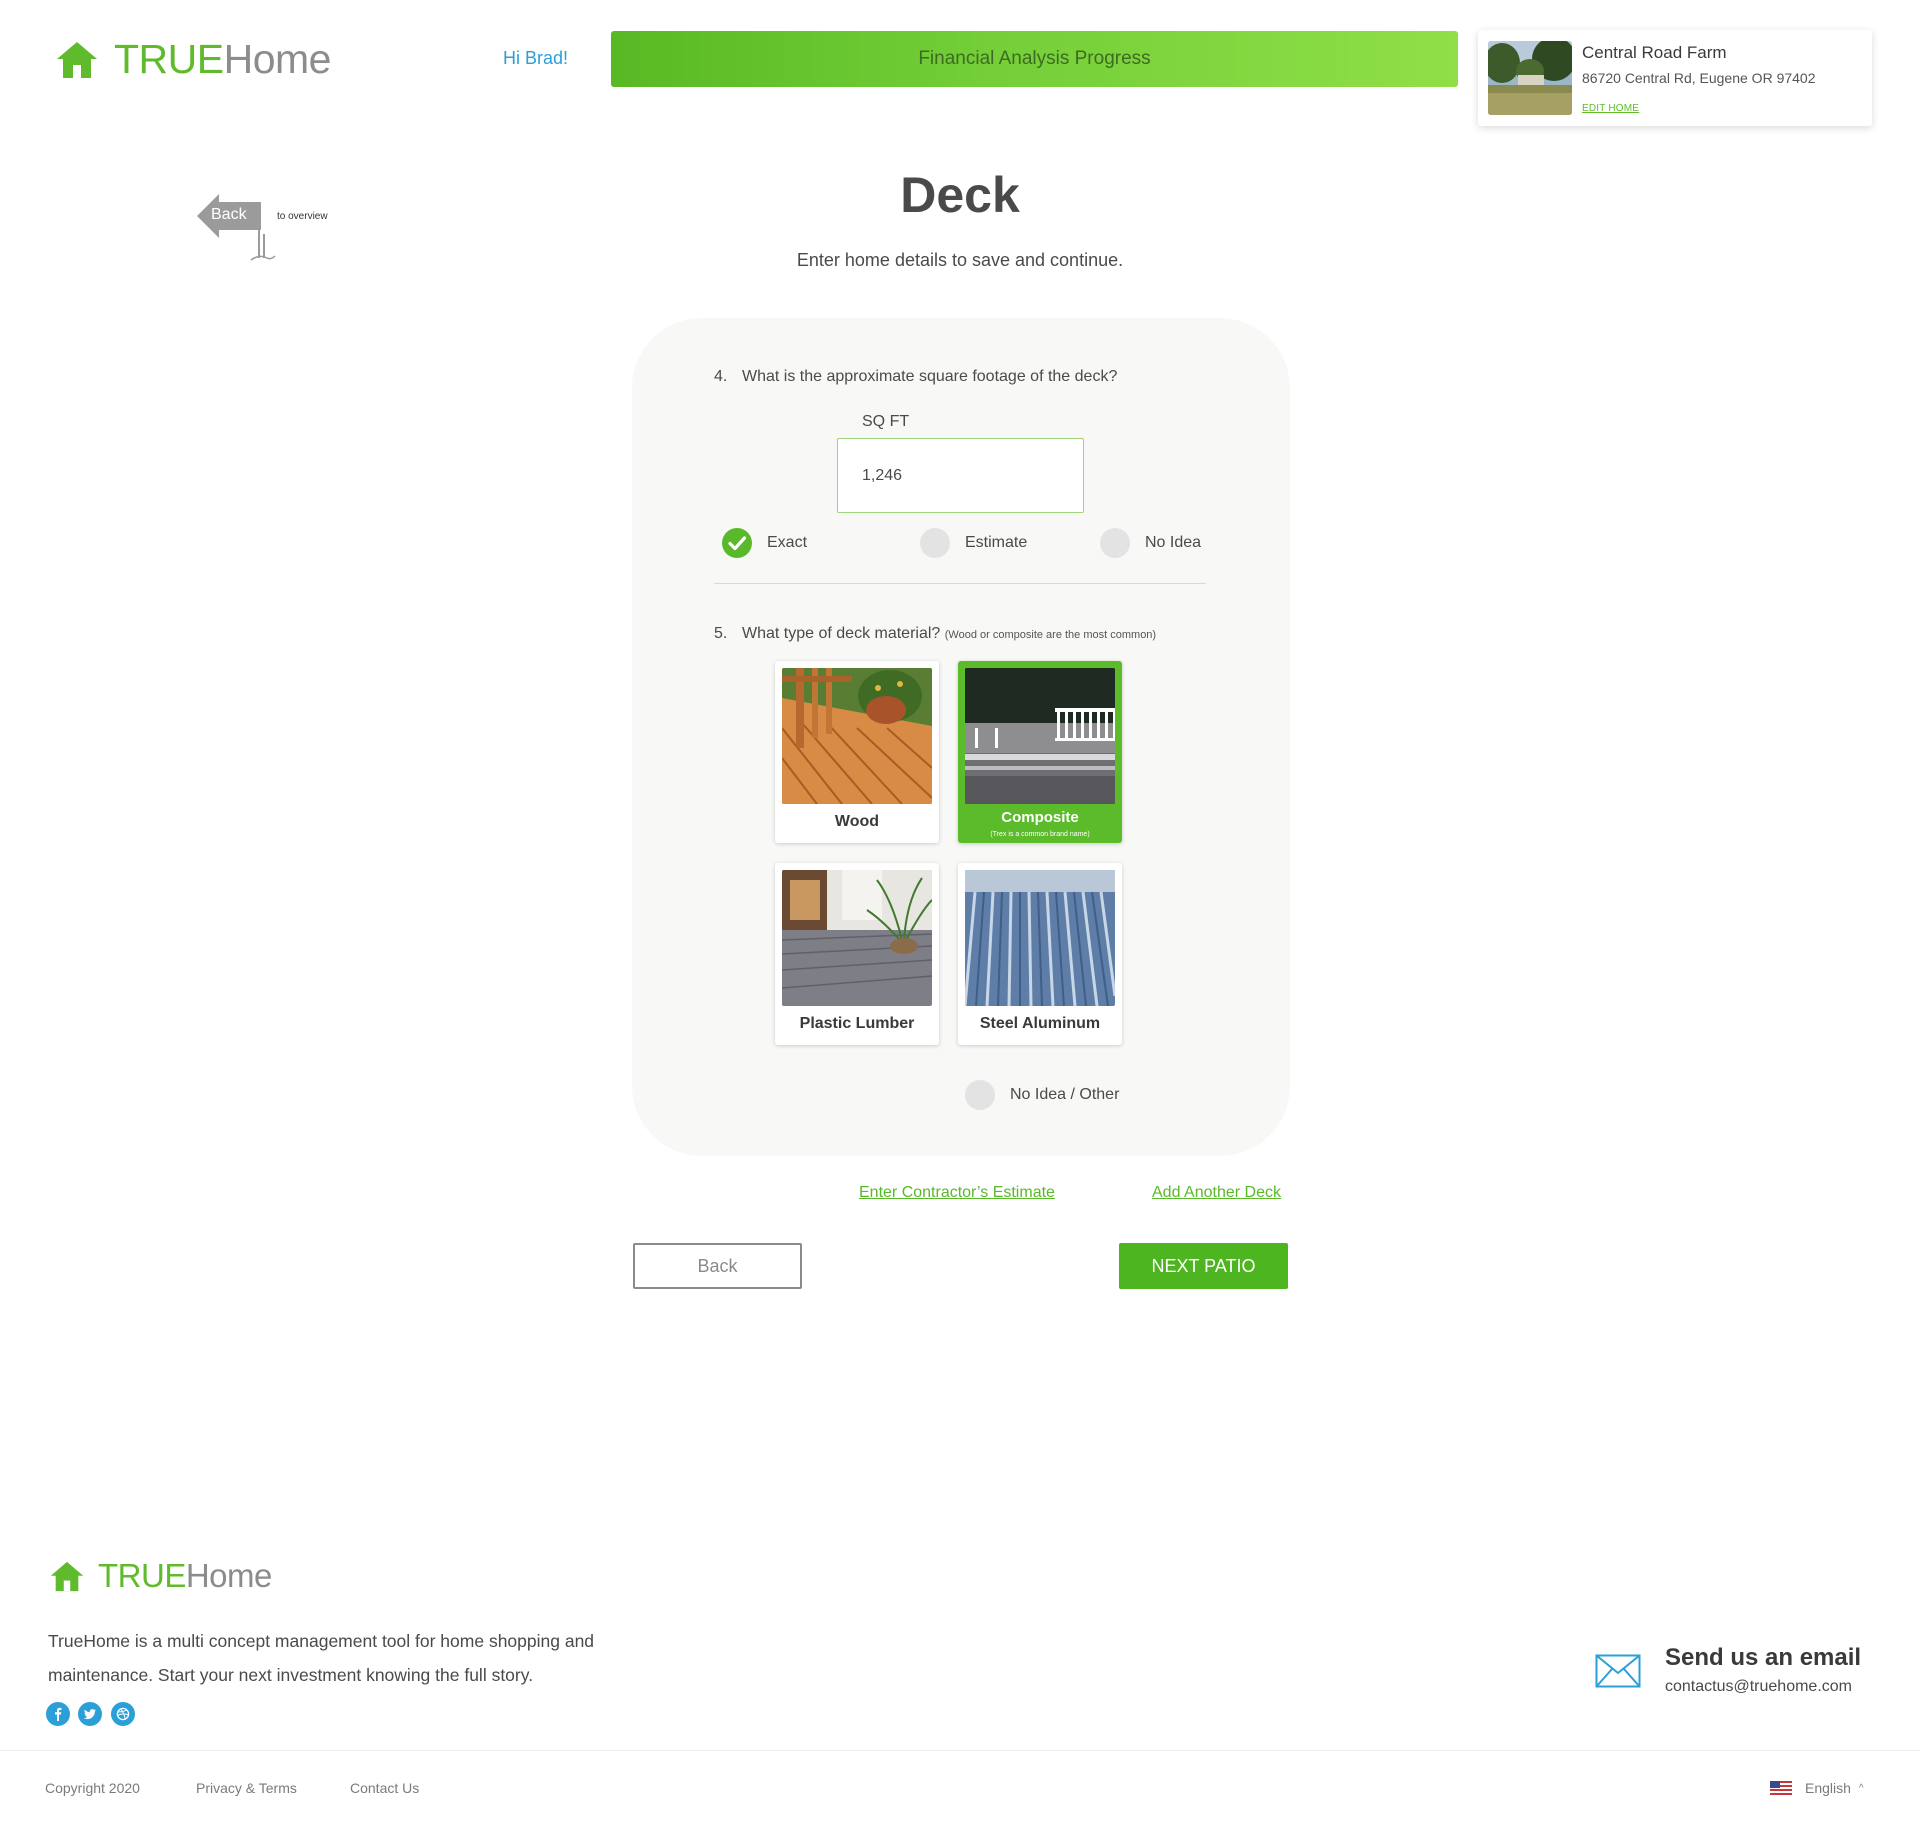 This screenshot has width=1920, height=1824. I want to click on user-greeting: Hi Brad!, so click(535, 58).